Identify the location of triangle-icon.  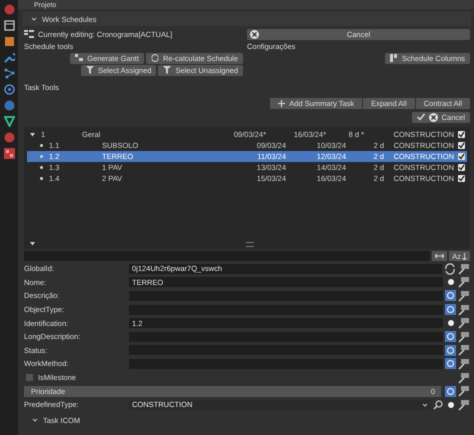
(9, 121).